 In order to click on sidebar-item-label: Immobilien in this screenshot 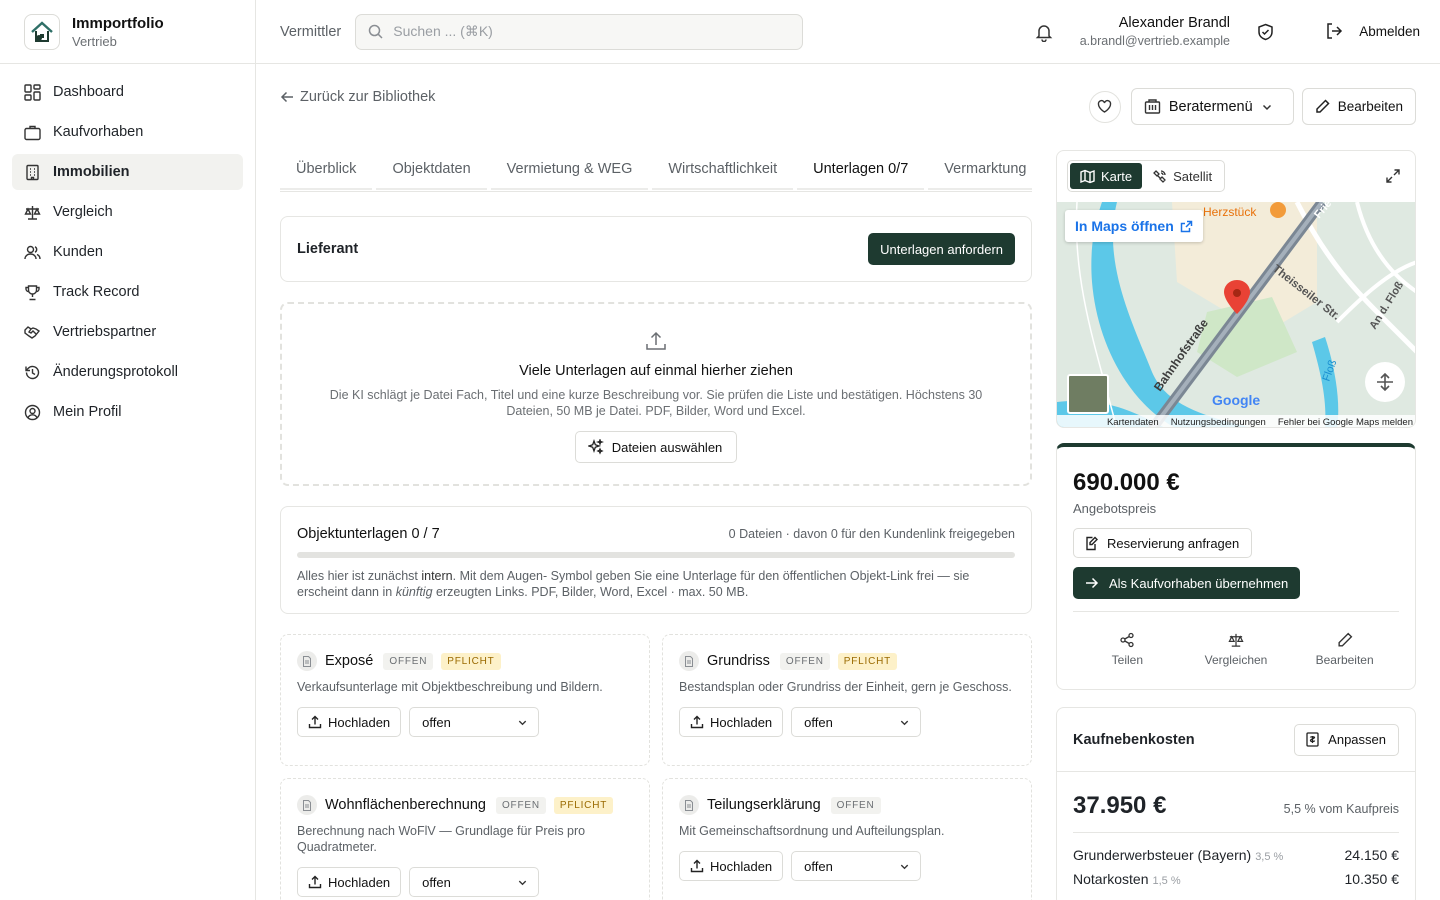, I will do `click(91, 172)`.